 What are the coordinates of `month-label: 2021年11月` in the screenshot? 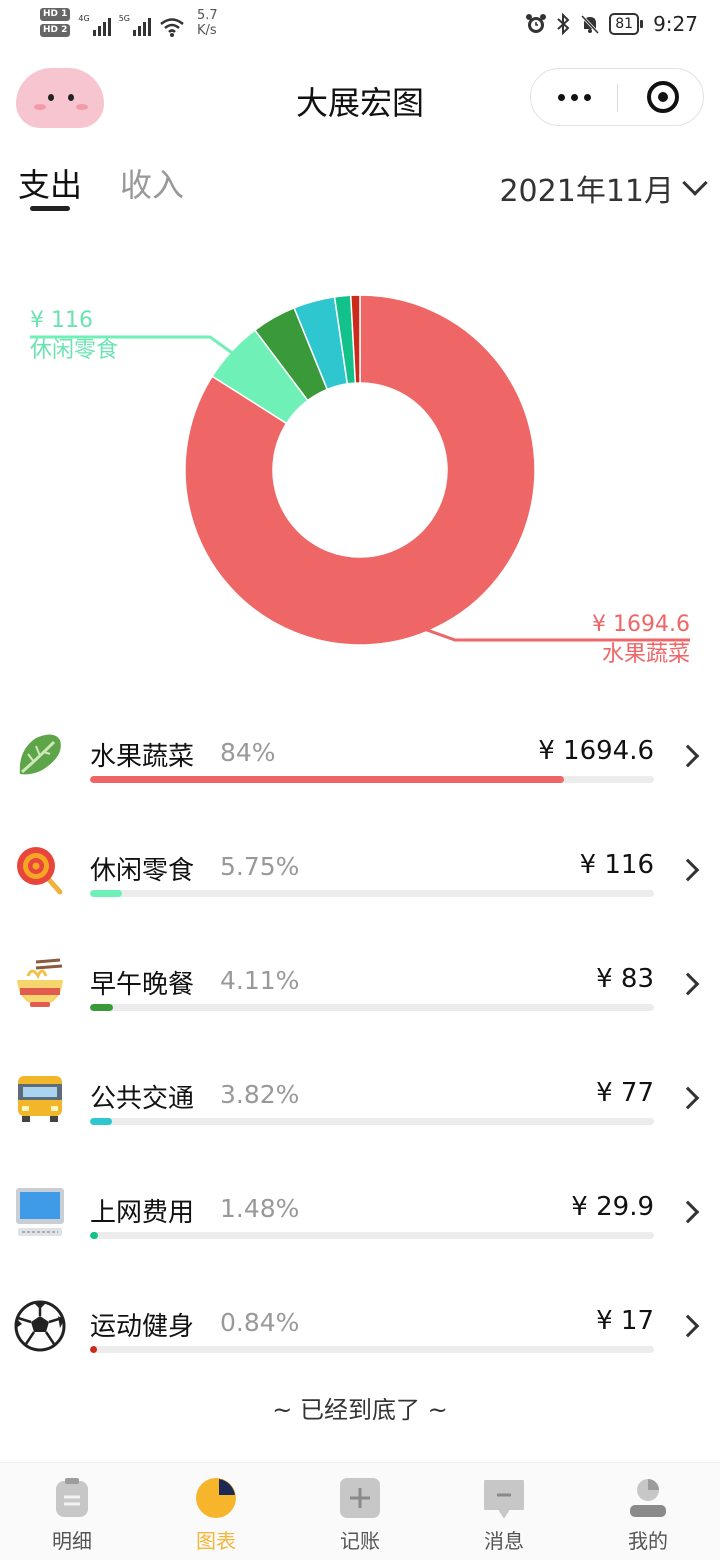 It's located at (586, 191).